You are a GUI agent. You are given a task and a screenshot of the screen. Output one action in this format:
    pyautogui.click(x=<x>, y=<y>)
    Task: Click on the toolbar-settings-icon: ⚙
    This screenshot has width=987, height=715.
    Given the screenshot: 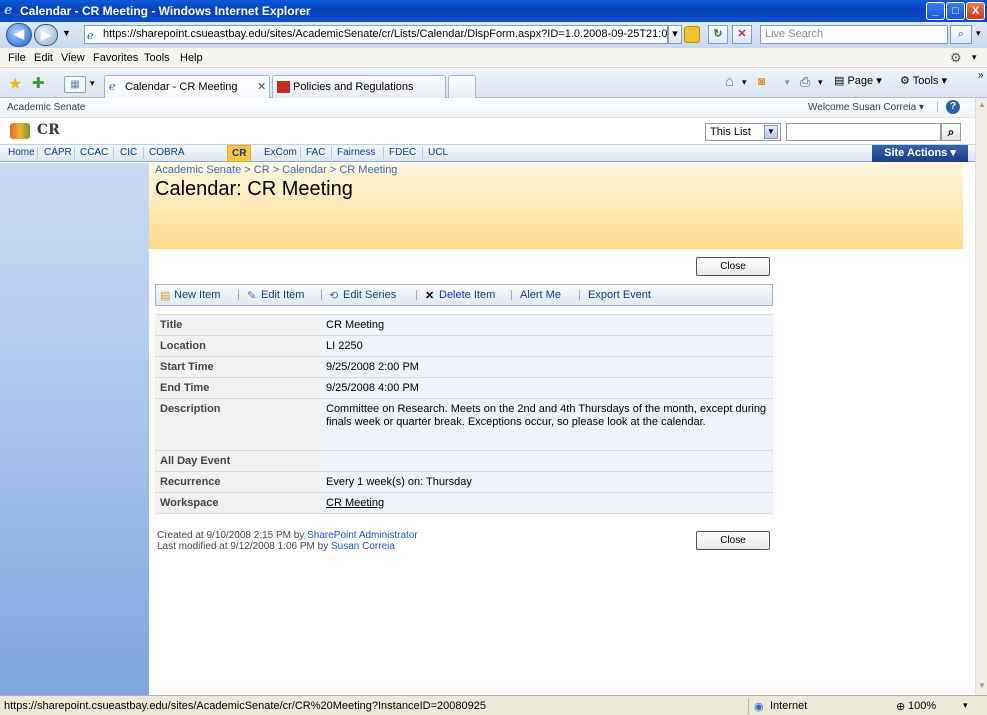 What is the action you would take?
    pyautogui.click(x=956, y=58)
    